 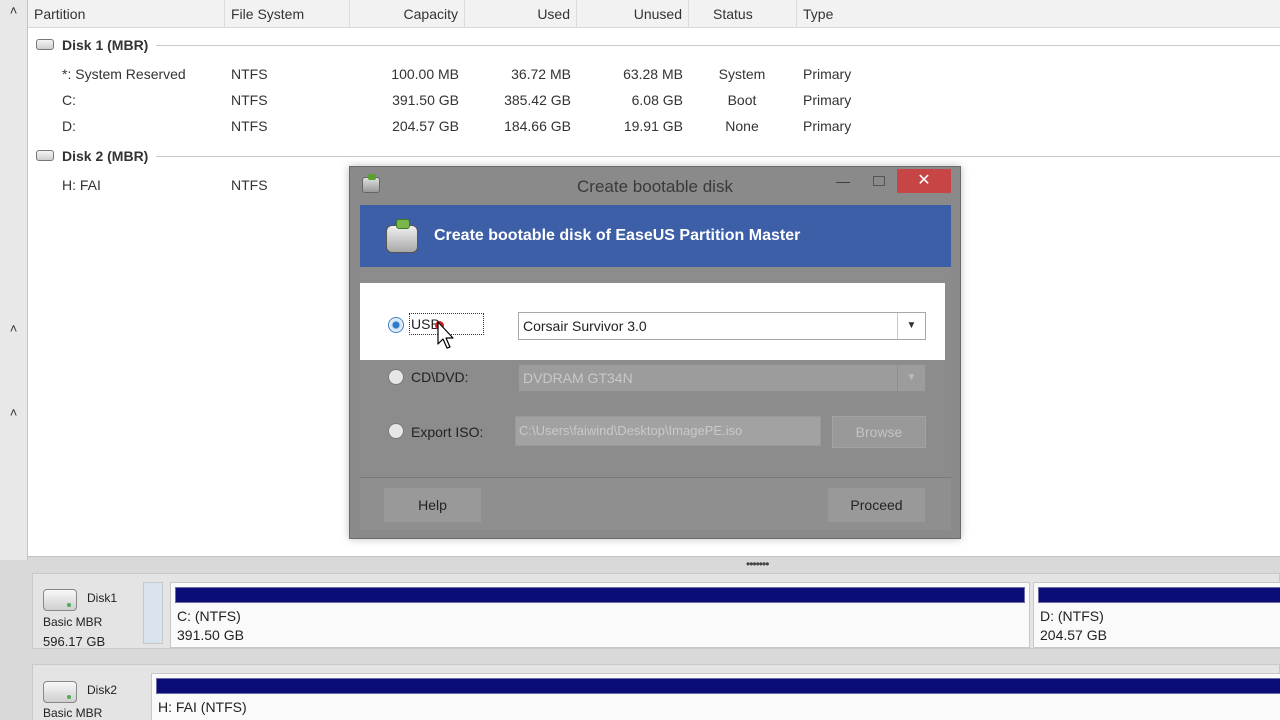 What do you see at coordinates (655, 186) in the screenshot?
I see `dialog-titlebar: Create bootable disk — ✕` at bounding box center [655, 186].